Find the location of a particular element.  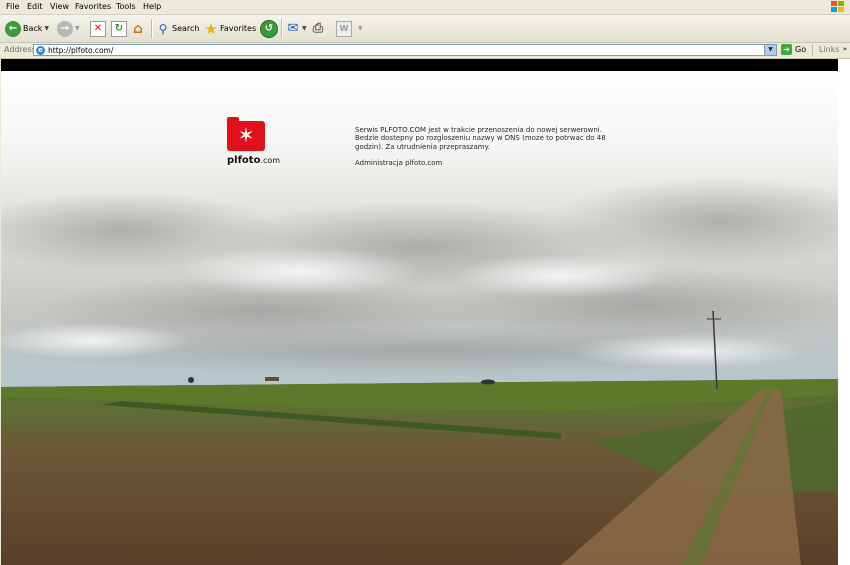

message-signature: Administracja plfoto.com is located at coordinates (399, 163).